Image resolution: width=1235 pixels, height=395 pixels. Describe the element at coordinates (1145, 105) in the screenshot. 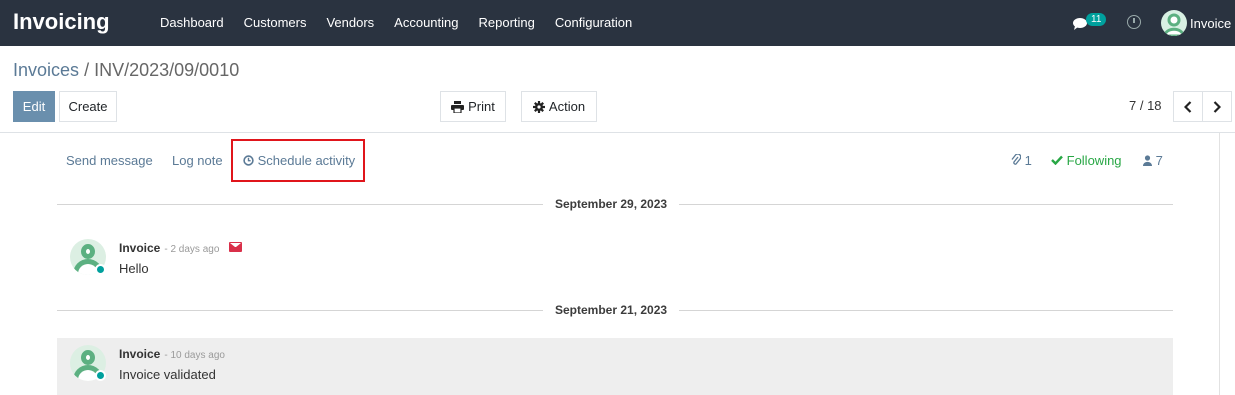

I see `pager-value: 7 / 18` at that location.